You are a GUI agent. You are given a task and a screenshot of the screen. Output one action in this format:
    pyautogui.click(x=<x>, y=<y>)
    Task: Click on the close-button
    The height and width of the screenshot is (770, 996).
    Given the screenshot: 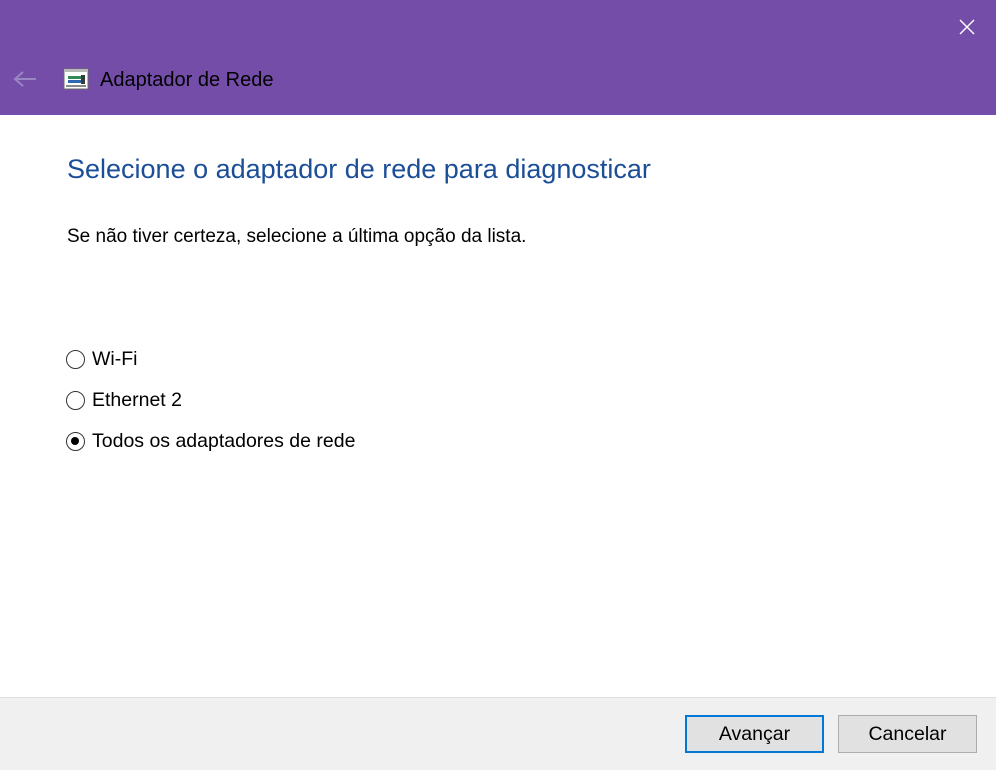 What is the action you would take?
    pyautogui.click(x=967, y=27)
    